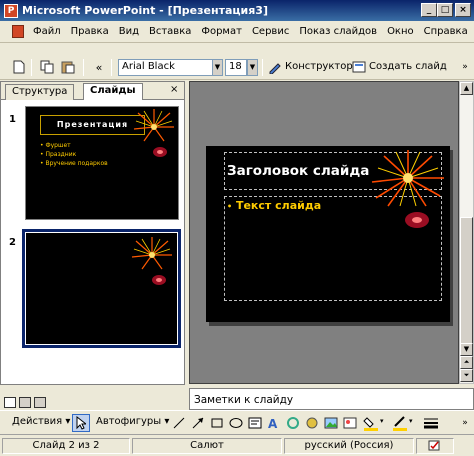  What do you see at coordinates (400, 423) in the screenshot?
I see `line-color-icon` at bounding box center [400, 423].